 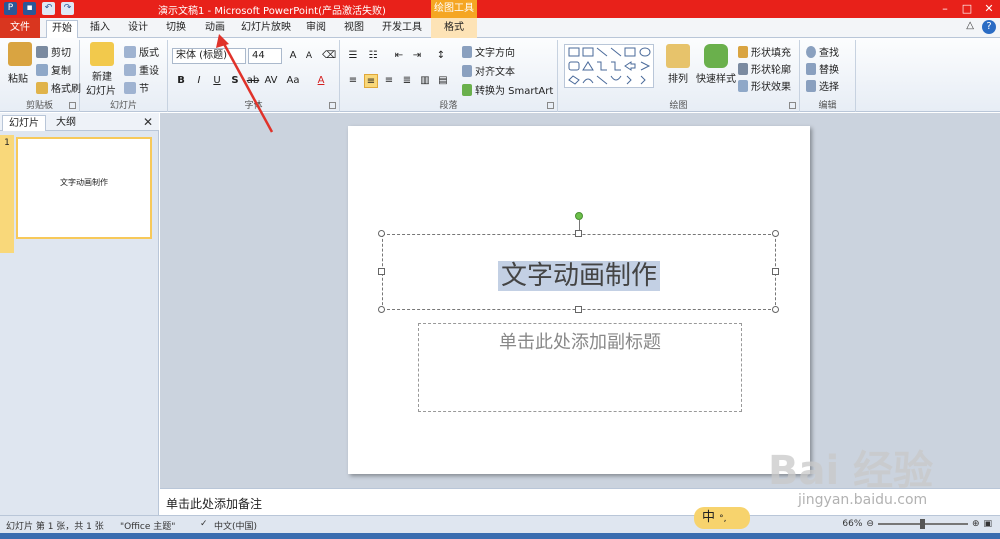 I want to click on shape-effects-button: 形状效果, so click(x=764, y=85).